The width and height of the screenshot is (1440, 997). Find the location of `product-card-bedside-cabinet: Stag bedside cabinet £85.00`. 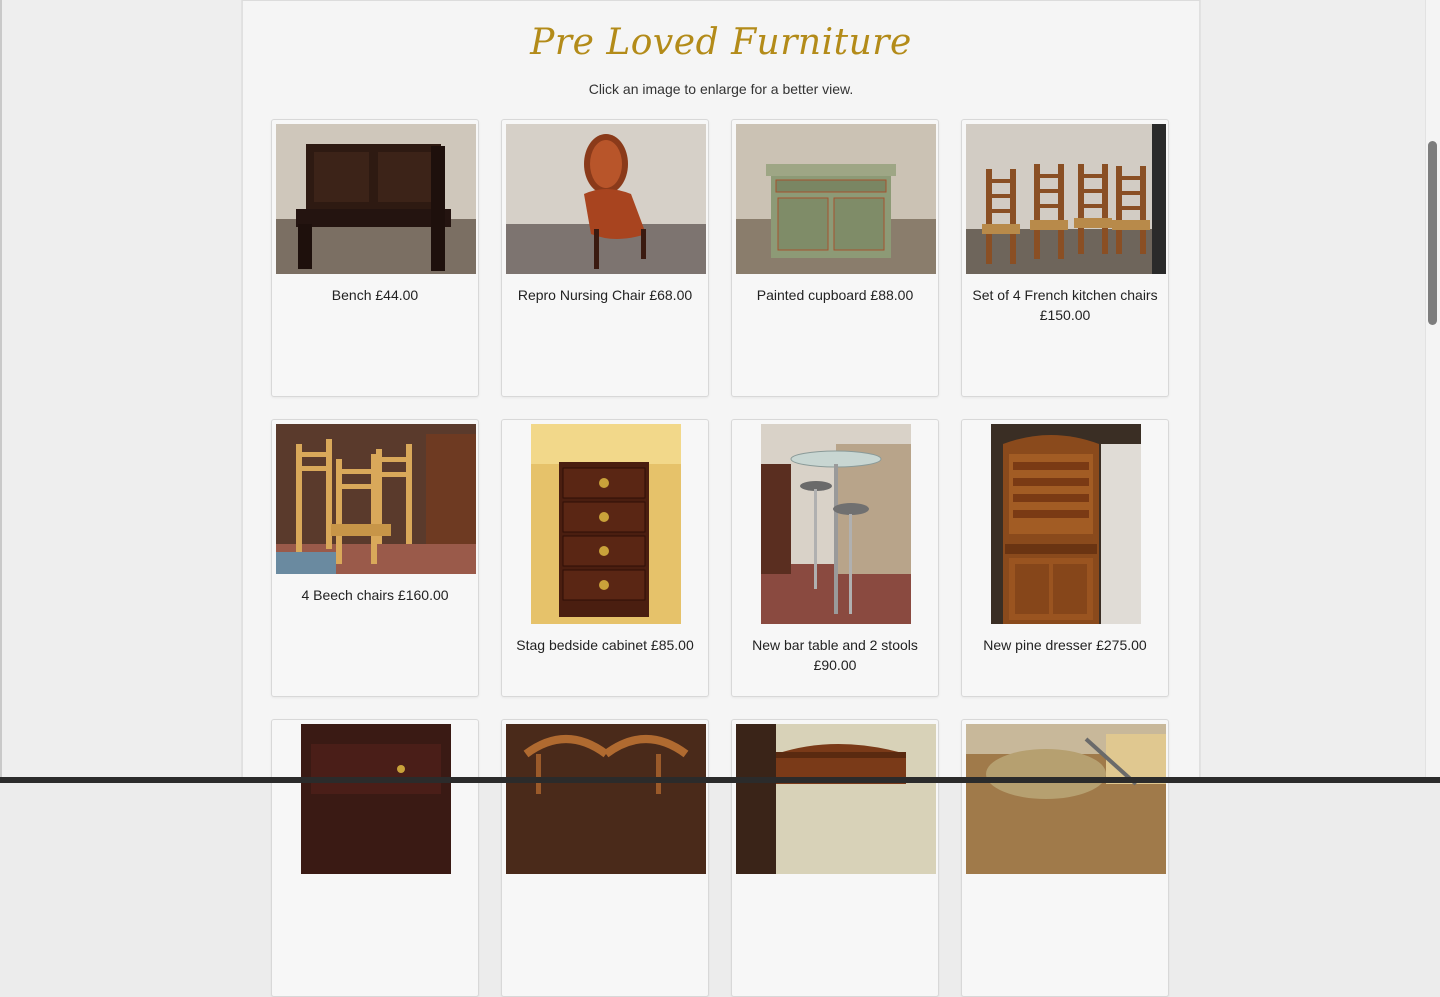

product-card-bedside-cabinet: Stag bedside cabinet £85.00 is located at coordinates (605, 558).